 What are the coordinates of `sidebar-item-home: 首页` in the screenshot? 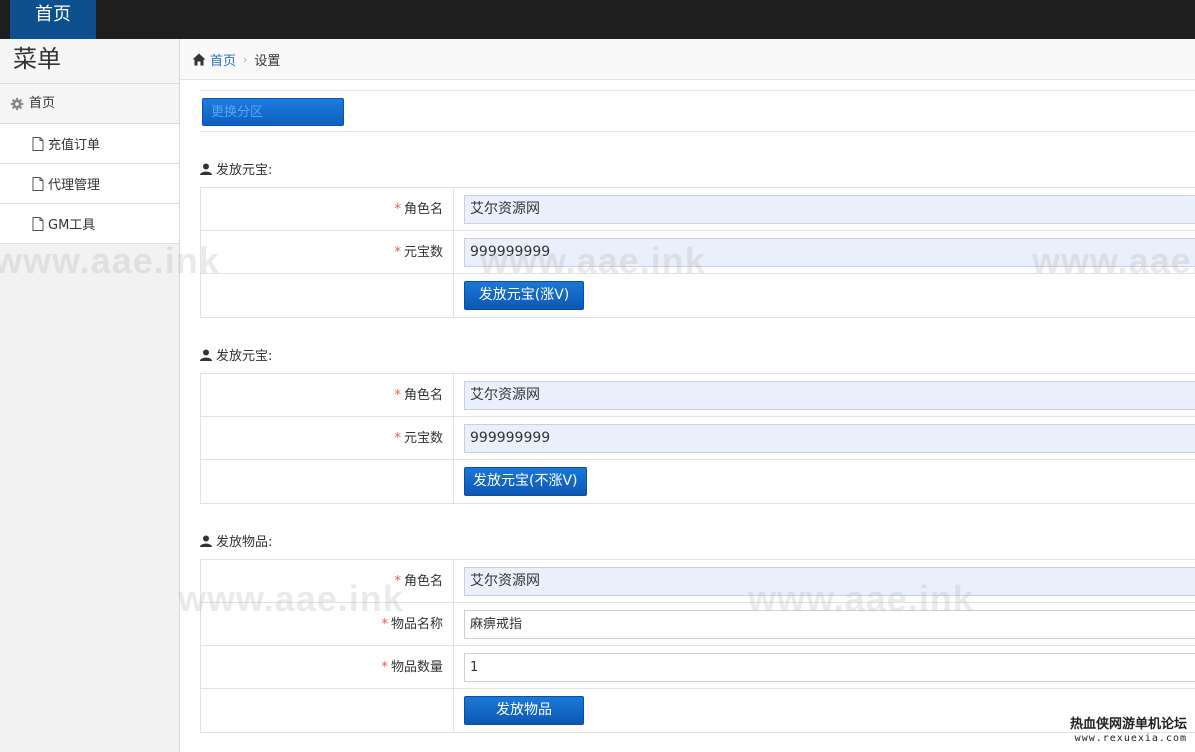 It's located at (89, 104).